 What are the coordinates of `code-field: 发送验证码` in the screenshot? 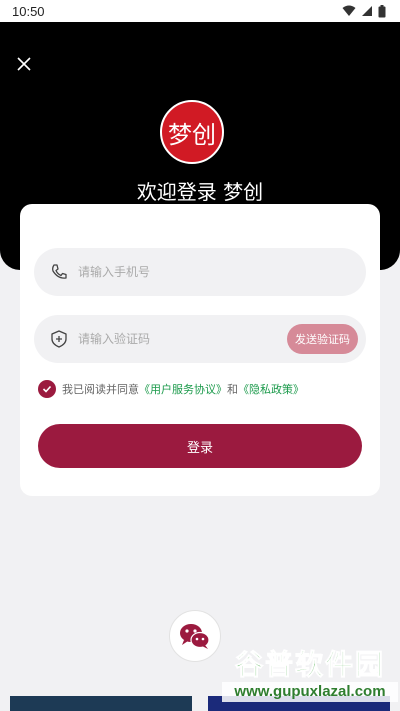 It's located at (200, 339).